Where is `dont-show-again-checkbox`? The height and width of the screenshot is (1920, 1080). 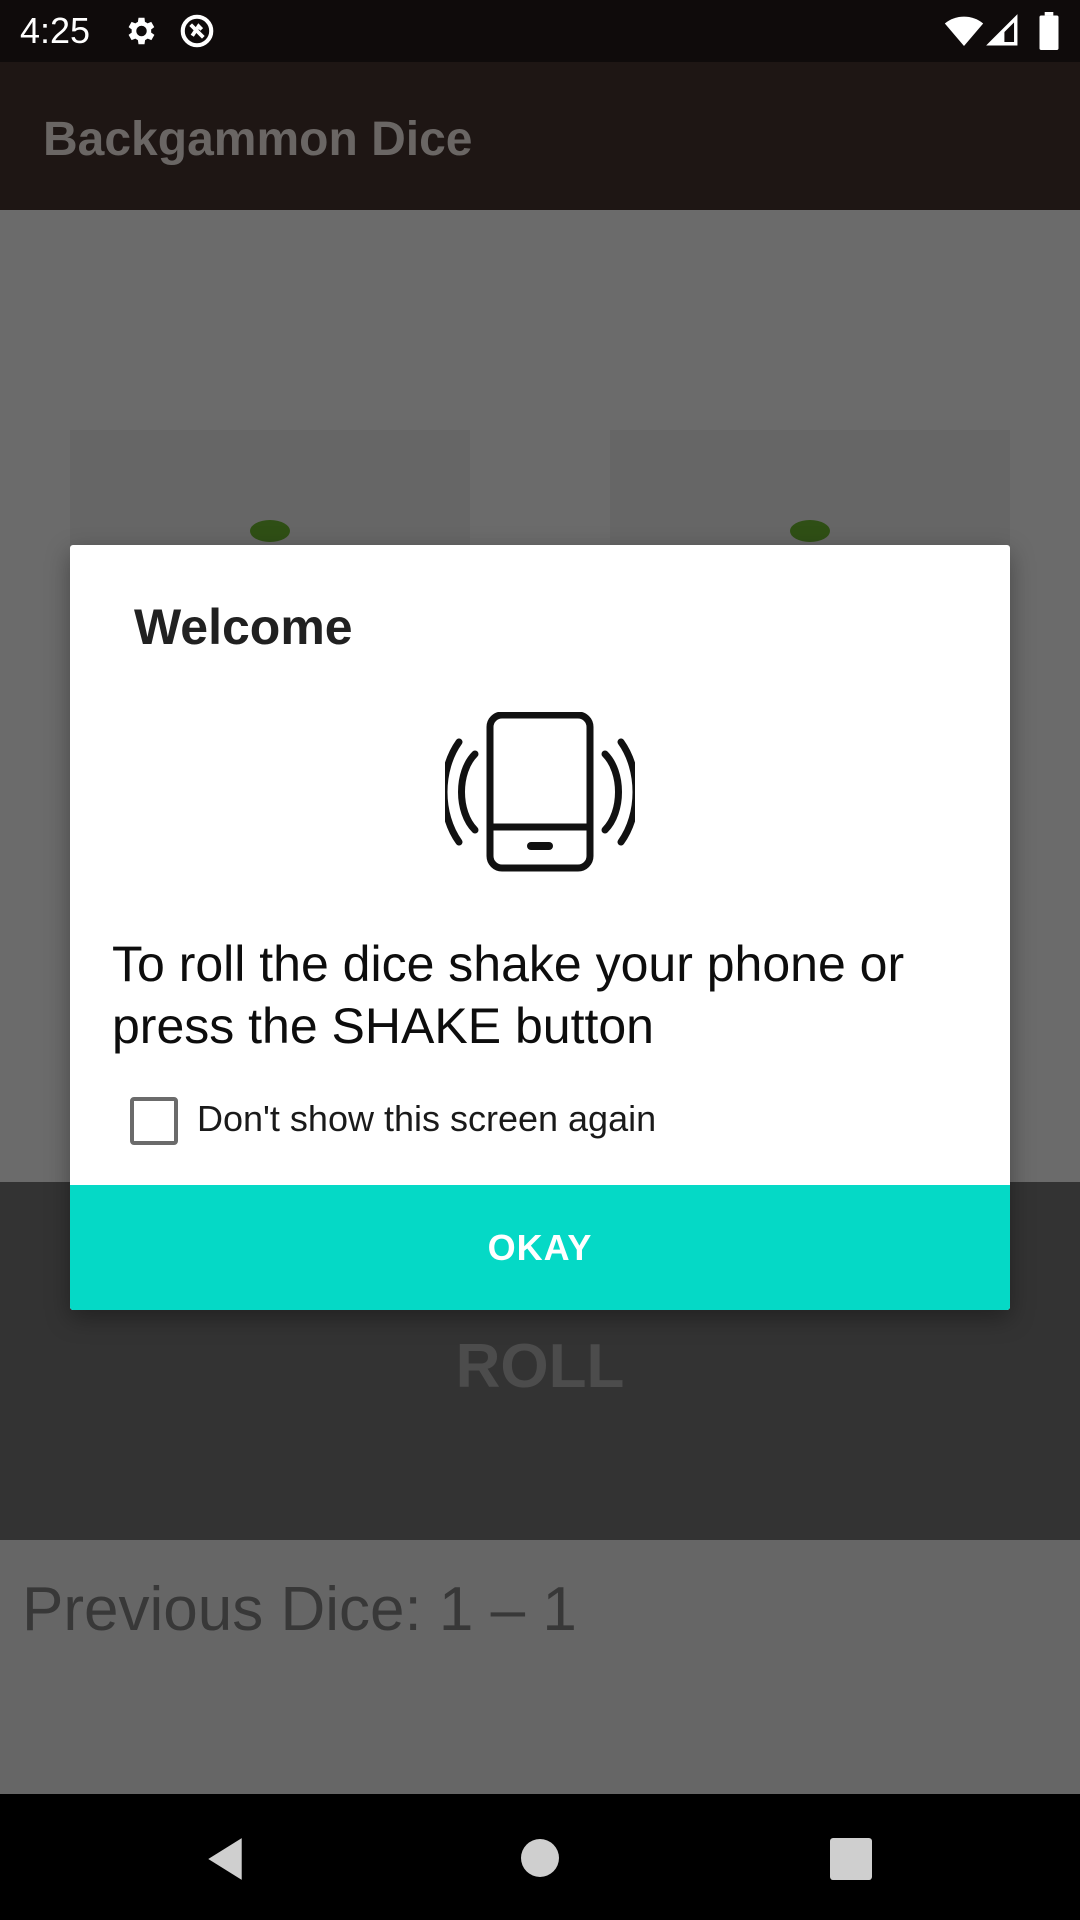 dont-show-again-checkbox is located at coordinates (154, 1121).